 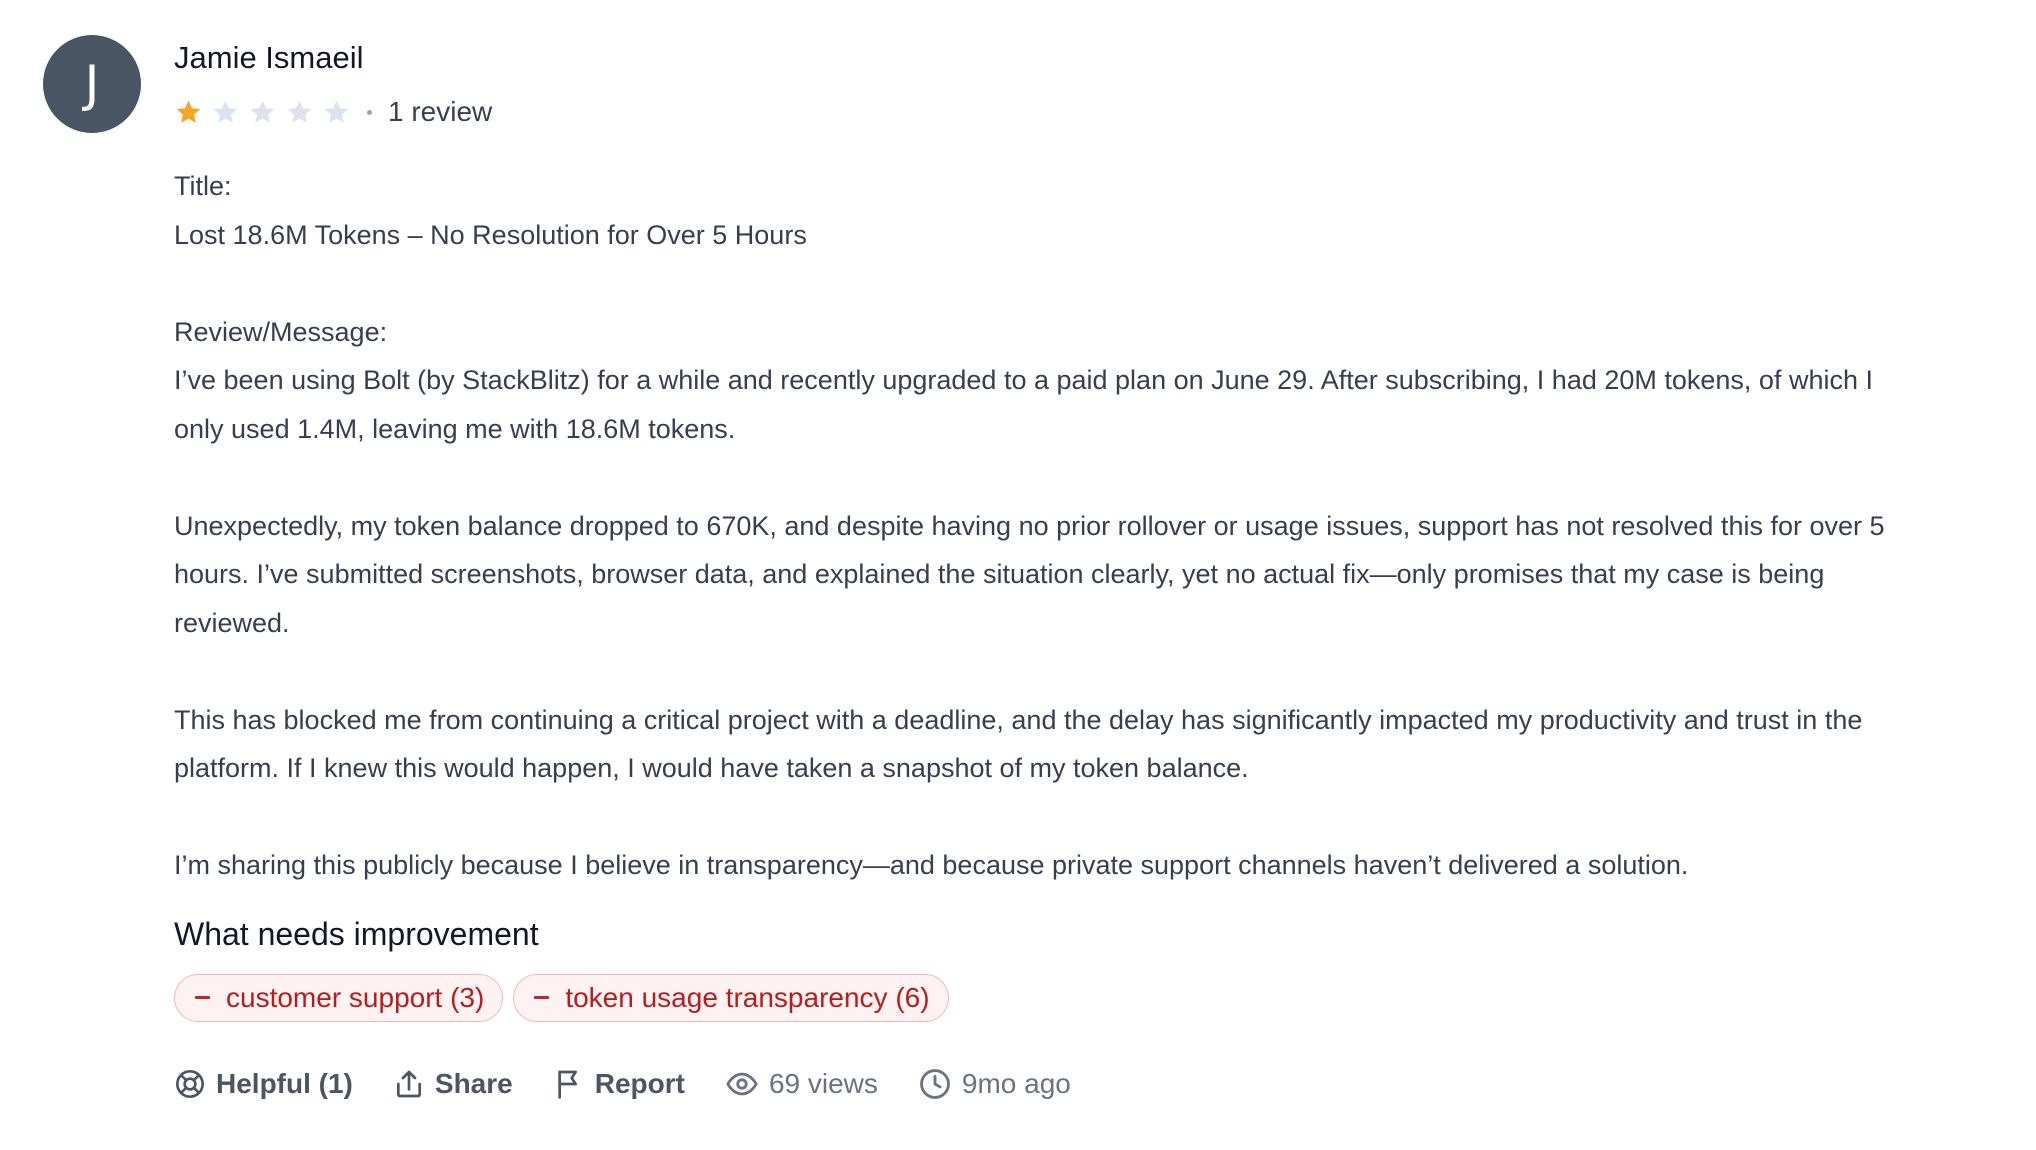 What do you see at coordinates (369, 112) in the screenshot?
I see `separator-dot` at bounding box center [369, 112].